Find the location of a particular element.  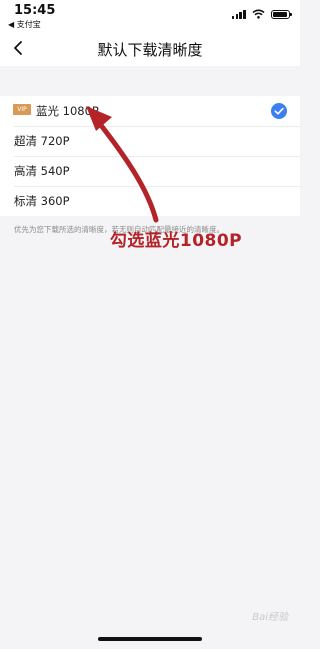

option-label: 蓝光 1080P is located at coordinates (67, 111).